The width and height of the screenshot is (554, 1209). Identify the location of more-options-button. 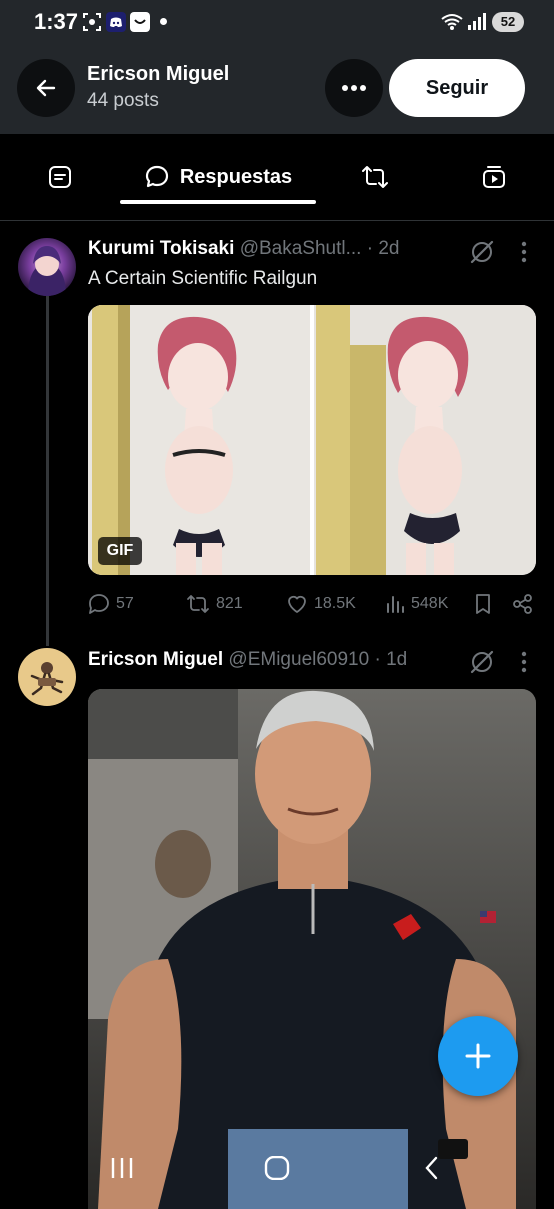
(354, 88).